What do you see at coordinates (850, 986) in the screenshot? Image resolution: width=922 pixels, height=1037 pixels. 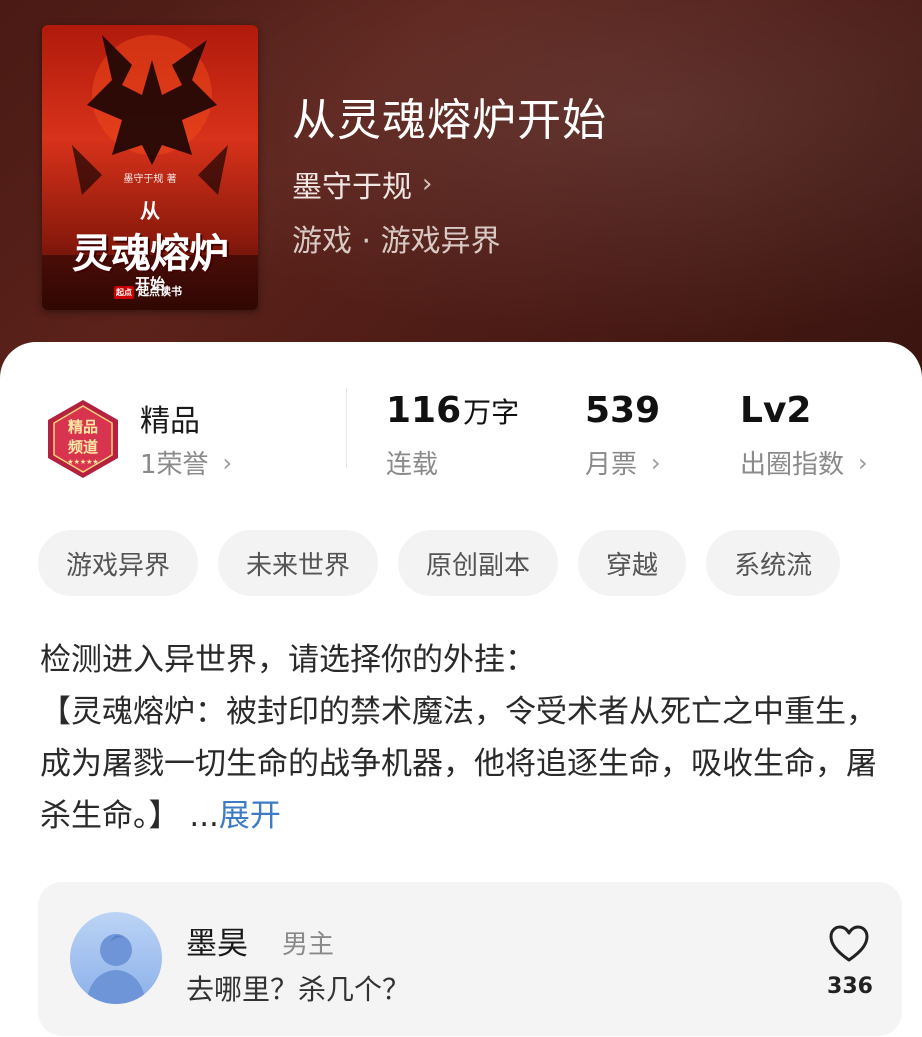 I see `like-count: 336` at bounding box center [850, 986].